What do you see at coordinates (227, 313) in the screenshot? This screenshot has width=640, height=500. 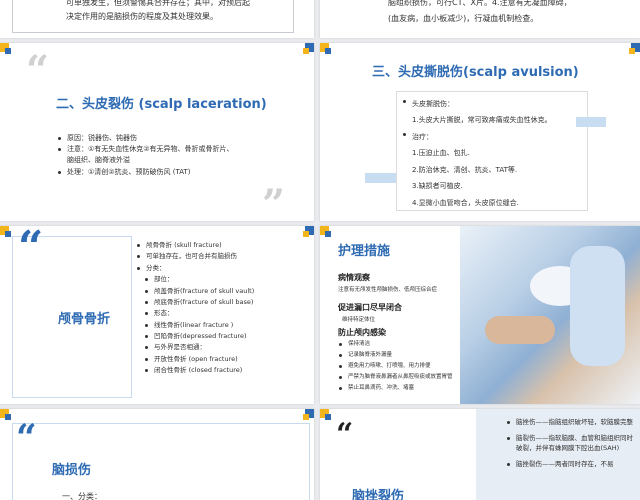 I see `list-item: 形态：` at bounding box center [227, 313].